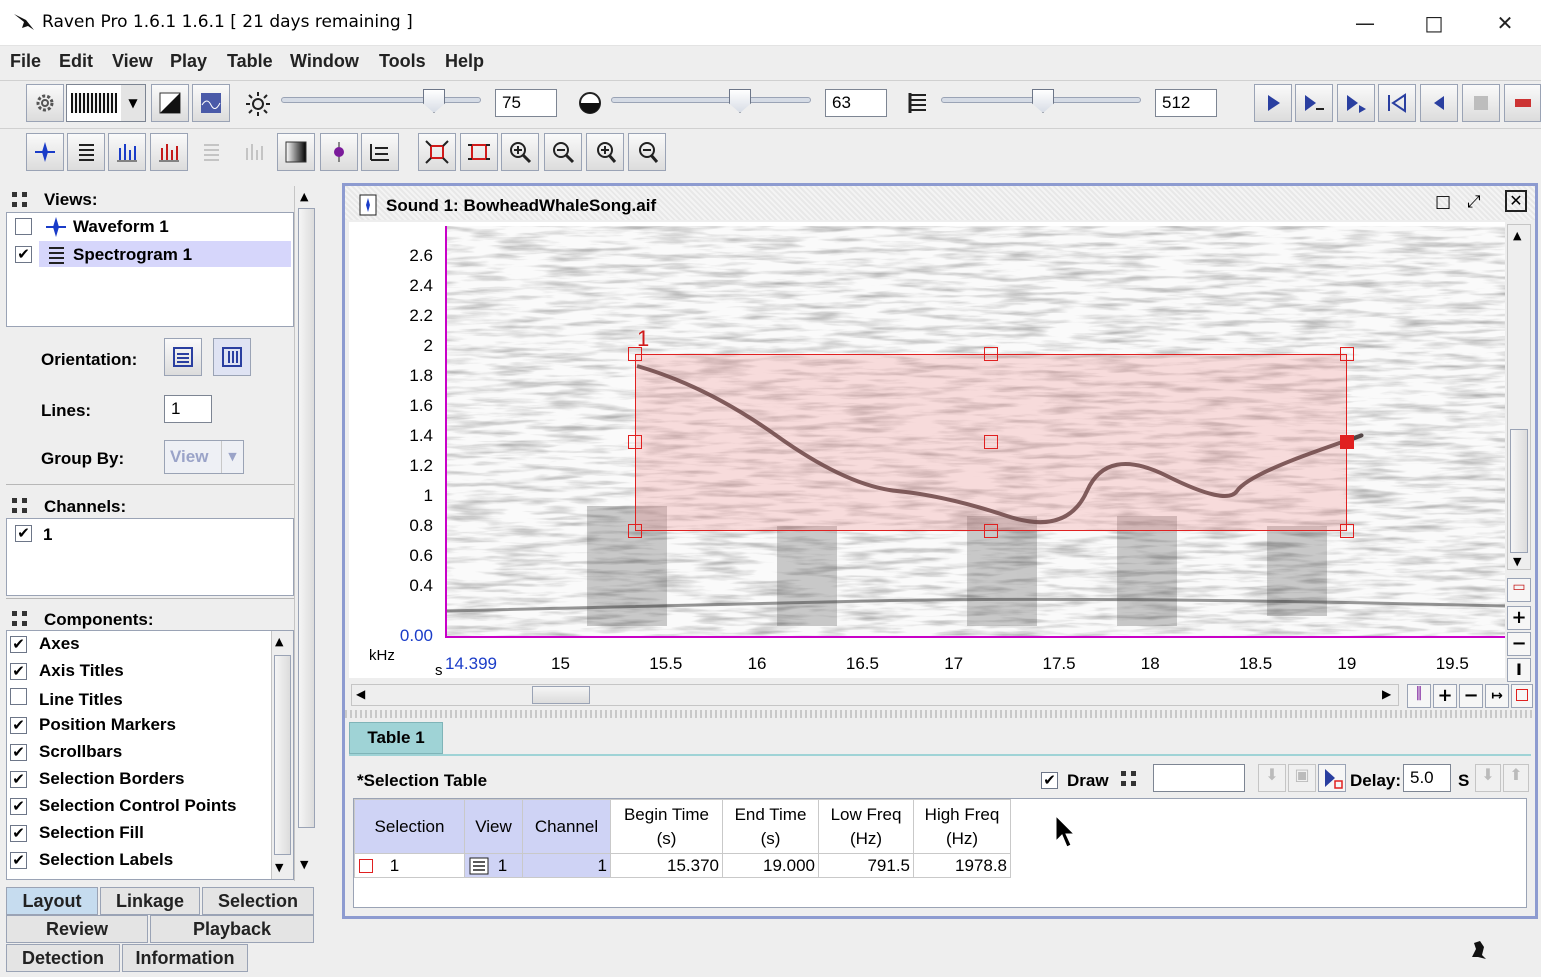 The width and height of the screenshot is (1541, 977). What do you see at coordinates (18, 833) in the screenshot?
I see `checkbox-selection-fill: ✔` at bounding box center [18, 833].